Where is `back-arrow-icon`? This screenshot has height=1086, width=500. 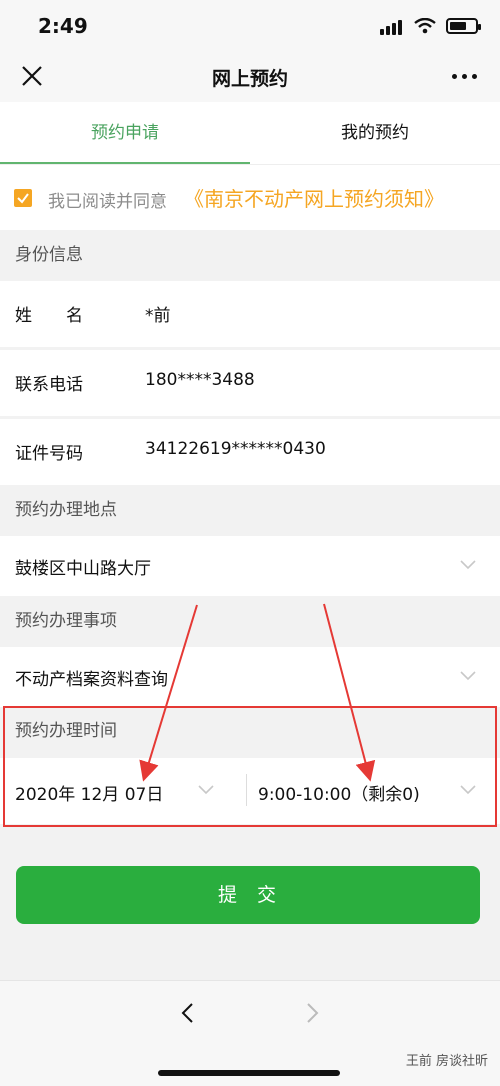 back-arrow-icon is located at coordinates (188, 1013).